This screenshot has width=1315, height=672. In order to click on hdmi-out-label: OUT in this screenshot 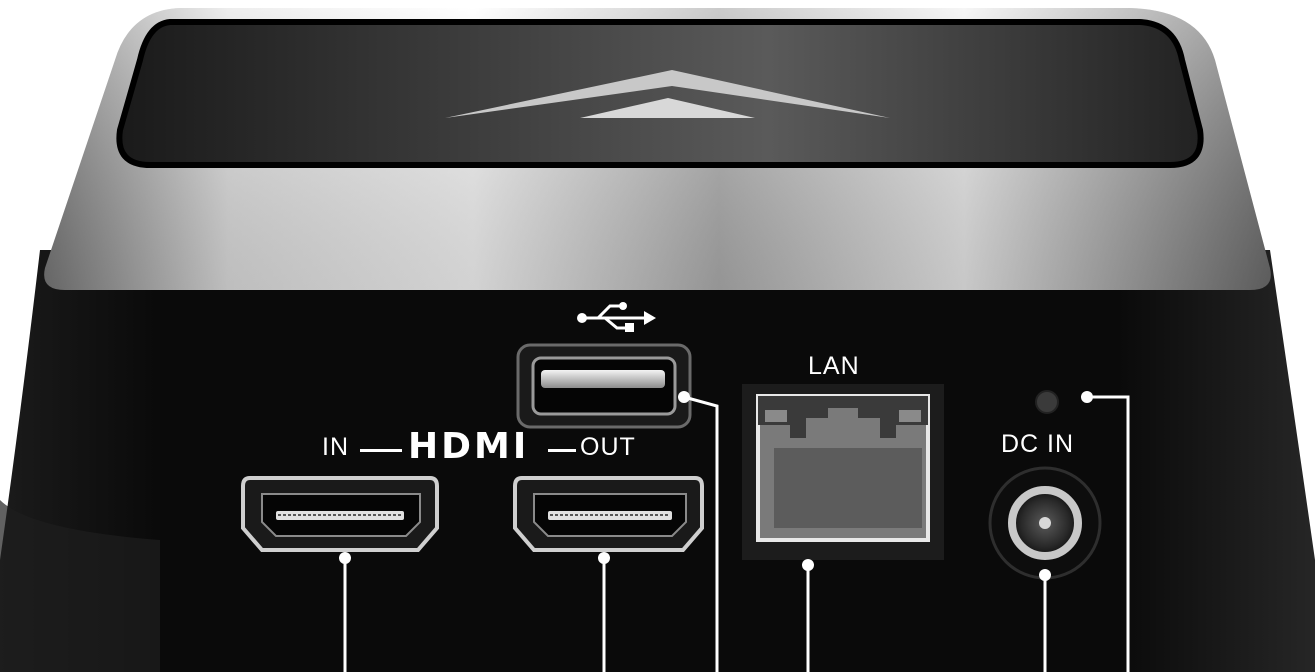, I will do `click(608, 447)`.